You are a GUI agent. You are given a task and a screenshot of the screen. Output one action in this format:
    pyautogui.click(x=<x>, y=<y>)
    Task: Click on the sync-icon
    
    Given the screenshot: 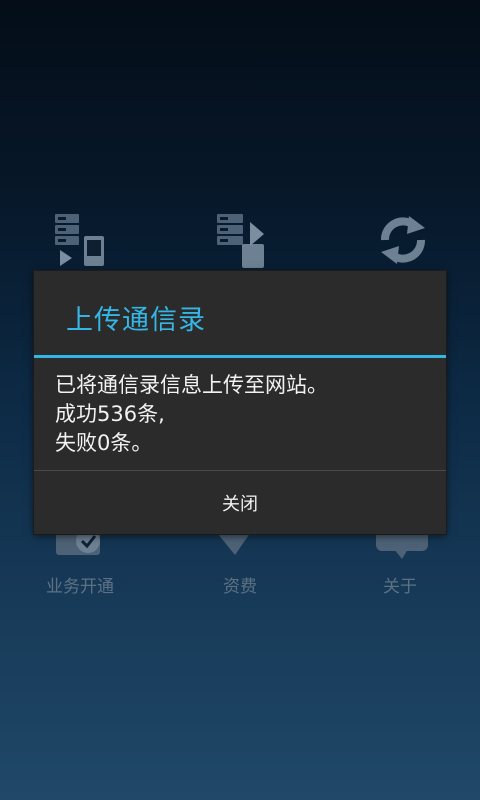 What is the action you would take?
    pyautogui.click(x=403, y=240)
    